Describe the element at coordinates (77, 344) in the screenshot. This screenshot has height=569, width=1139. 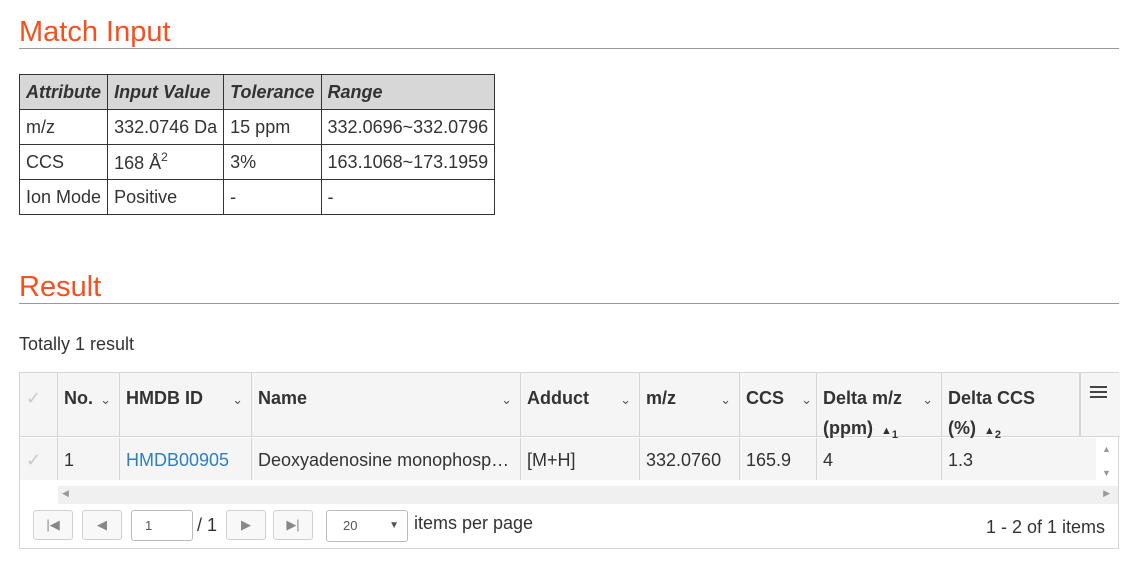
I see `result-summary: Totally 1 result` at that location.